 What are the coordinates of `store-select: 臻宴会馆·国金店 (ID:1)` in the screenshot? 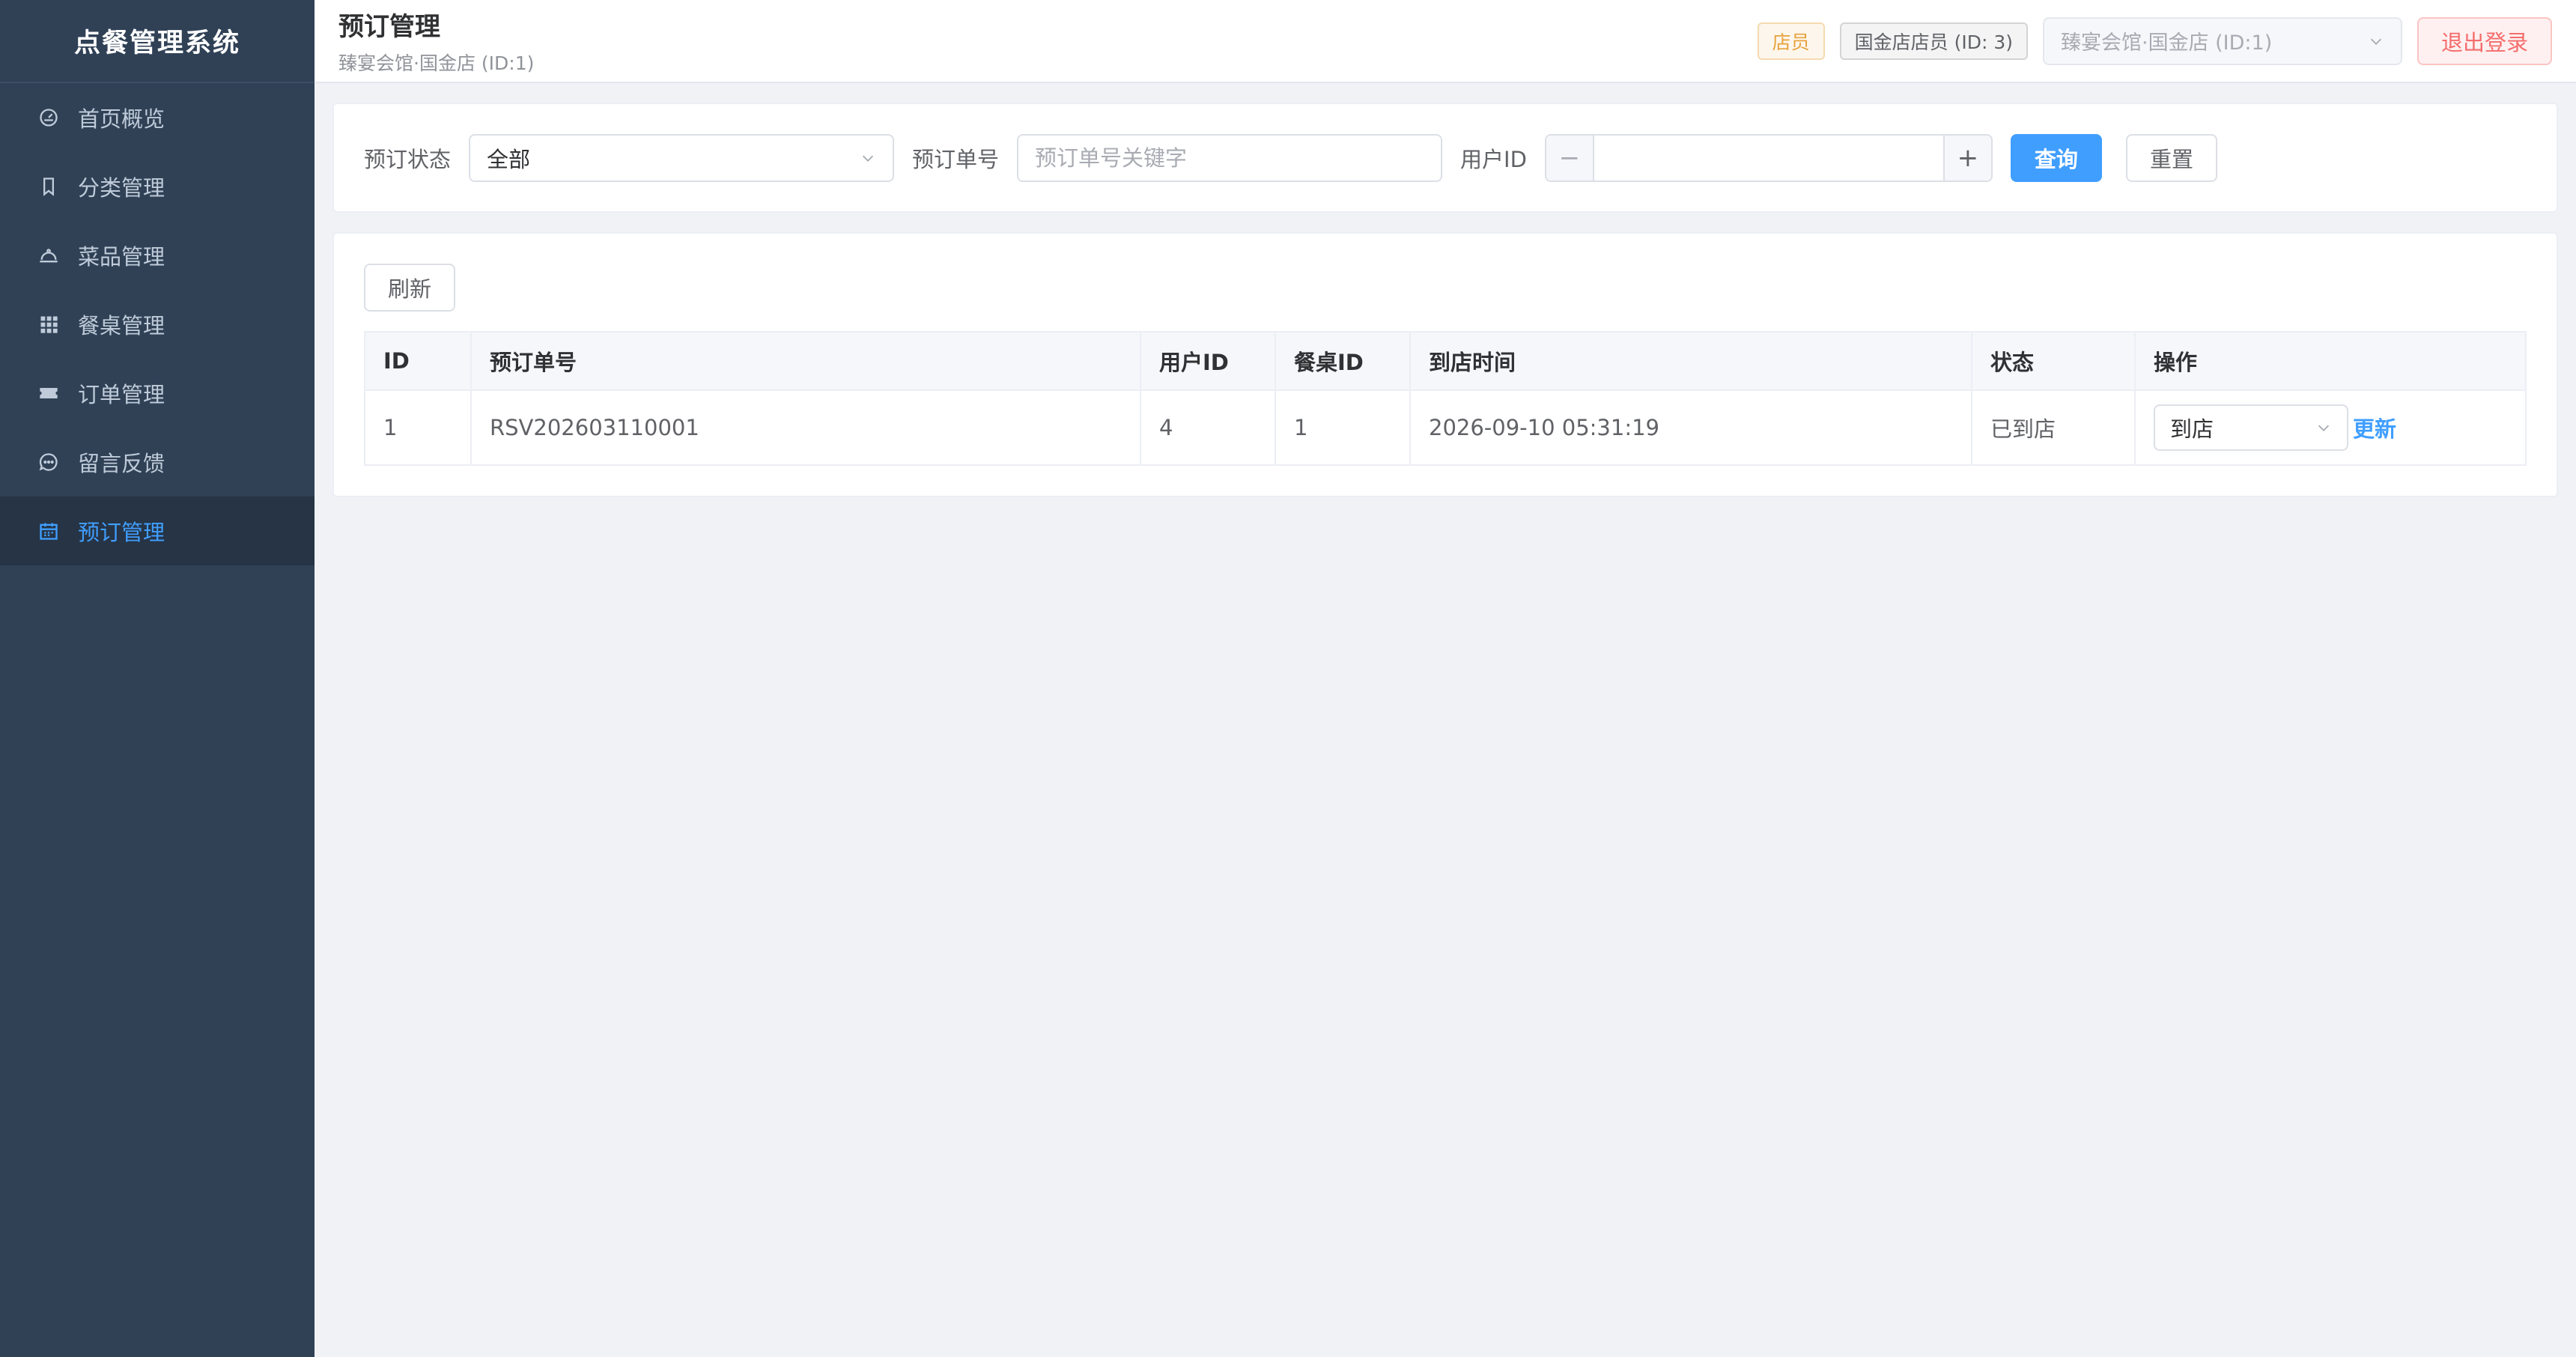 It's located at (2222, 40).